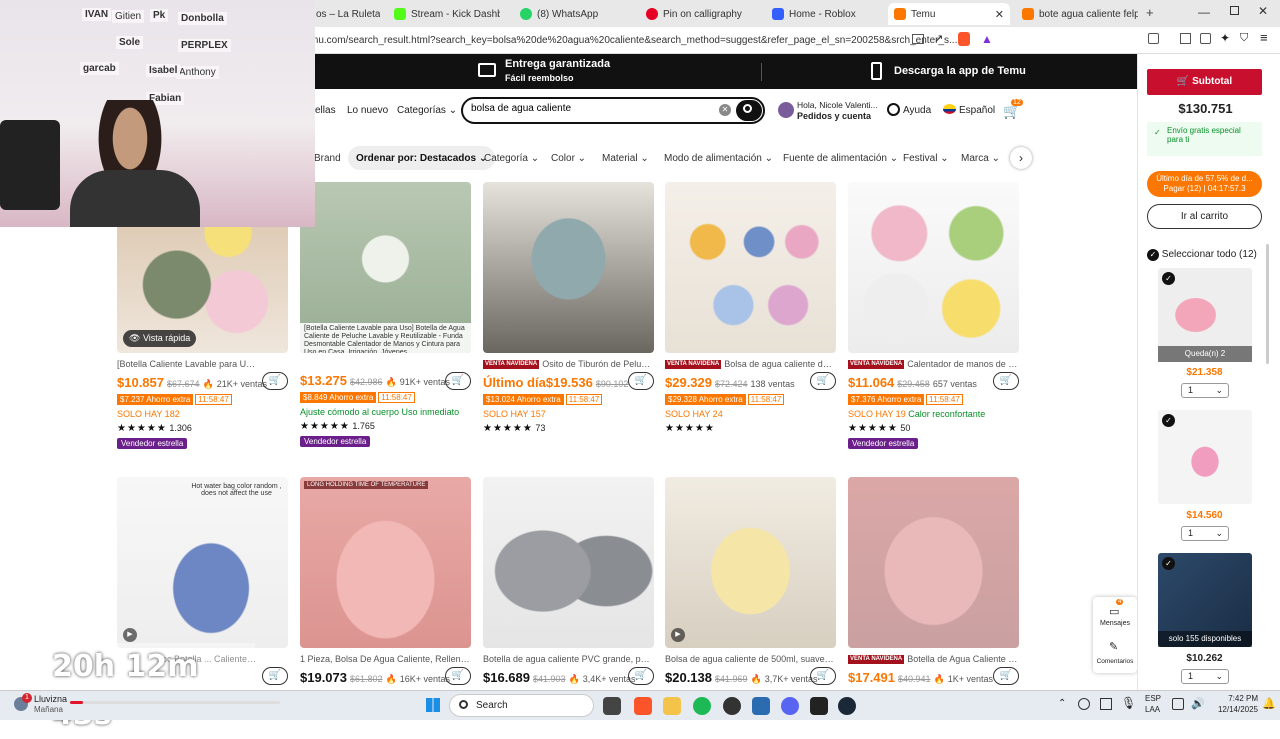 The image size is (1280, 739). What do you see at coordinates (1168, 420) in the screenshot?
I see `cart-item-checkbox: ✓` at bounding box center [1168, 420].